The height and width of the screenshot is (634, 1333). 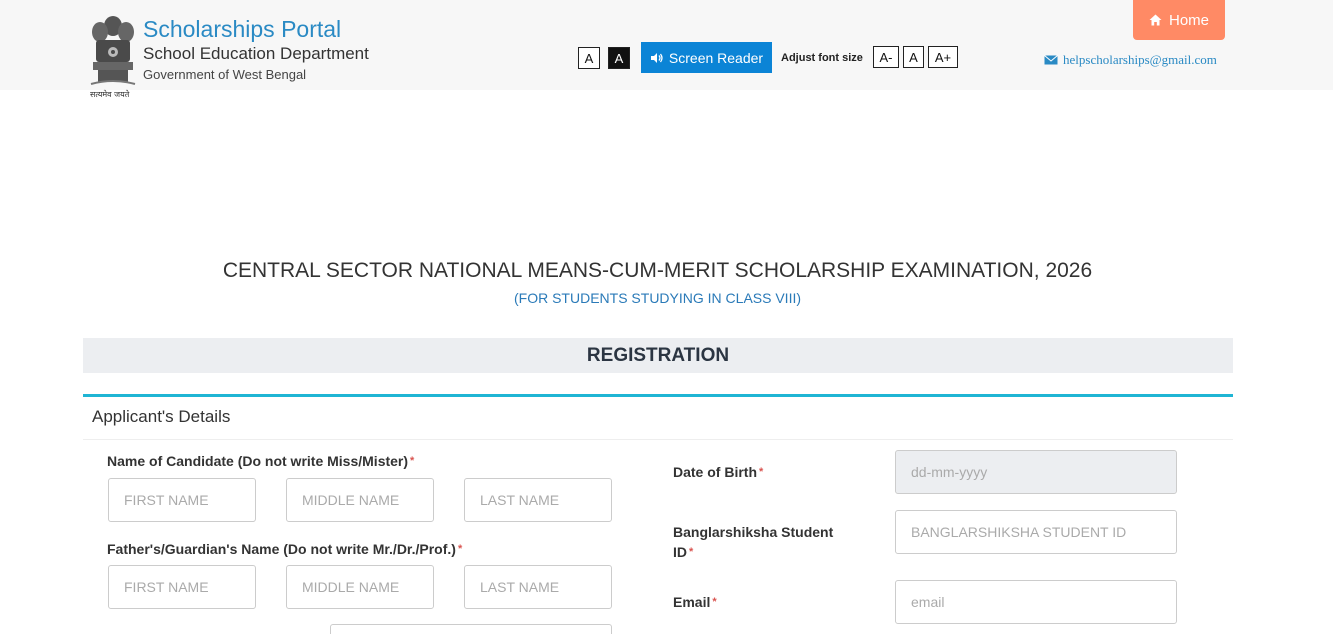 What do you see at coordinates (913, 57) in the screenshot?
I see `font-normal-button: A` at bounding box center [913, 57].